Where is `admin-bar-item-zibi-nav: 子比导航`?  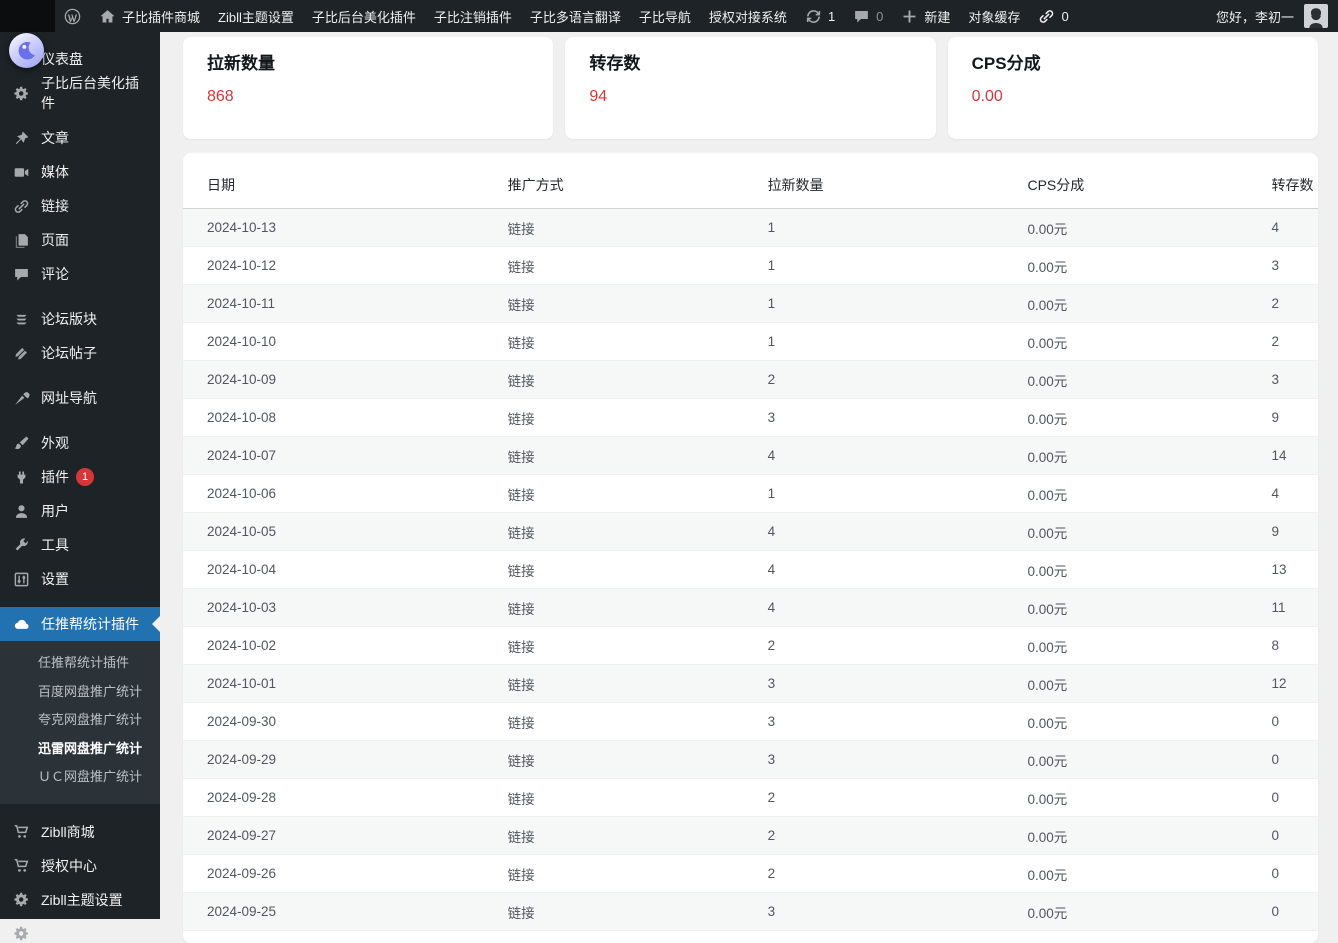 admin-bar-item-zibi-nav: 子比导航 is located at coordinates (665, 16).